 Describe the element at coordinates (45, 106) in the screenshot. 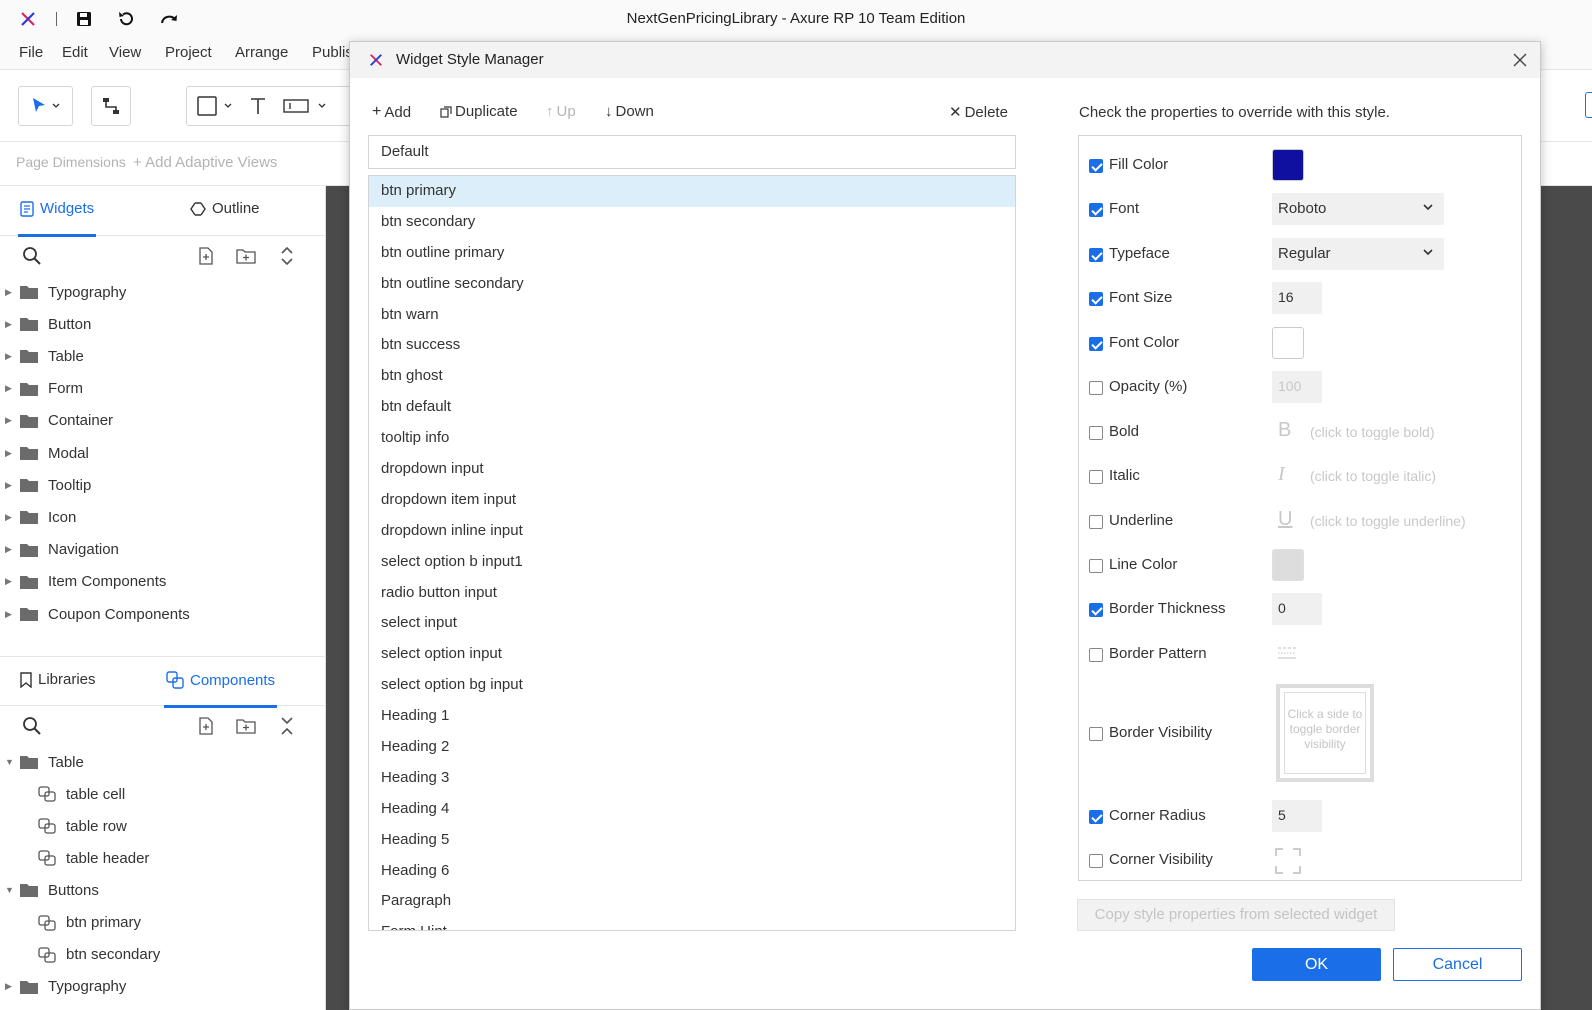

I see `select-tool-button` at that location.